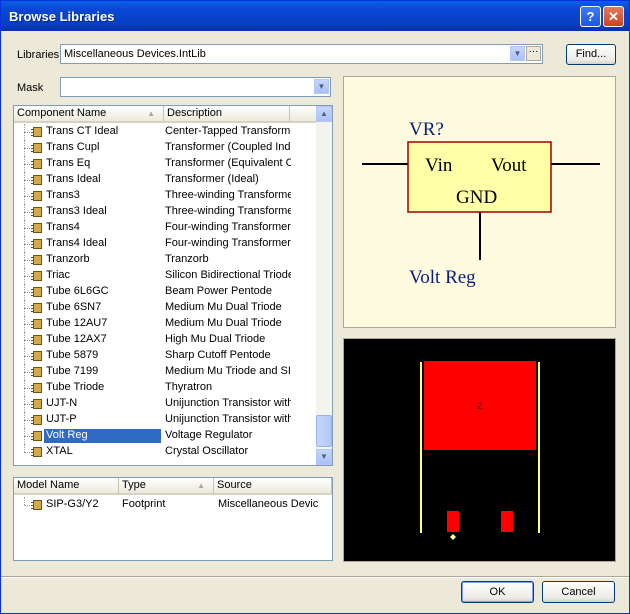 The height and width of the screenshot is (614, 630). What do you see at coordinates (497, 592) in the screenshot?
I see `ok-button: OK` at bounding box center [497, 592].